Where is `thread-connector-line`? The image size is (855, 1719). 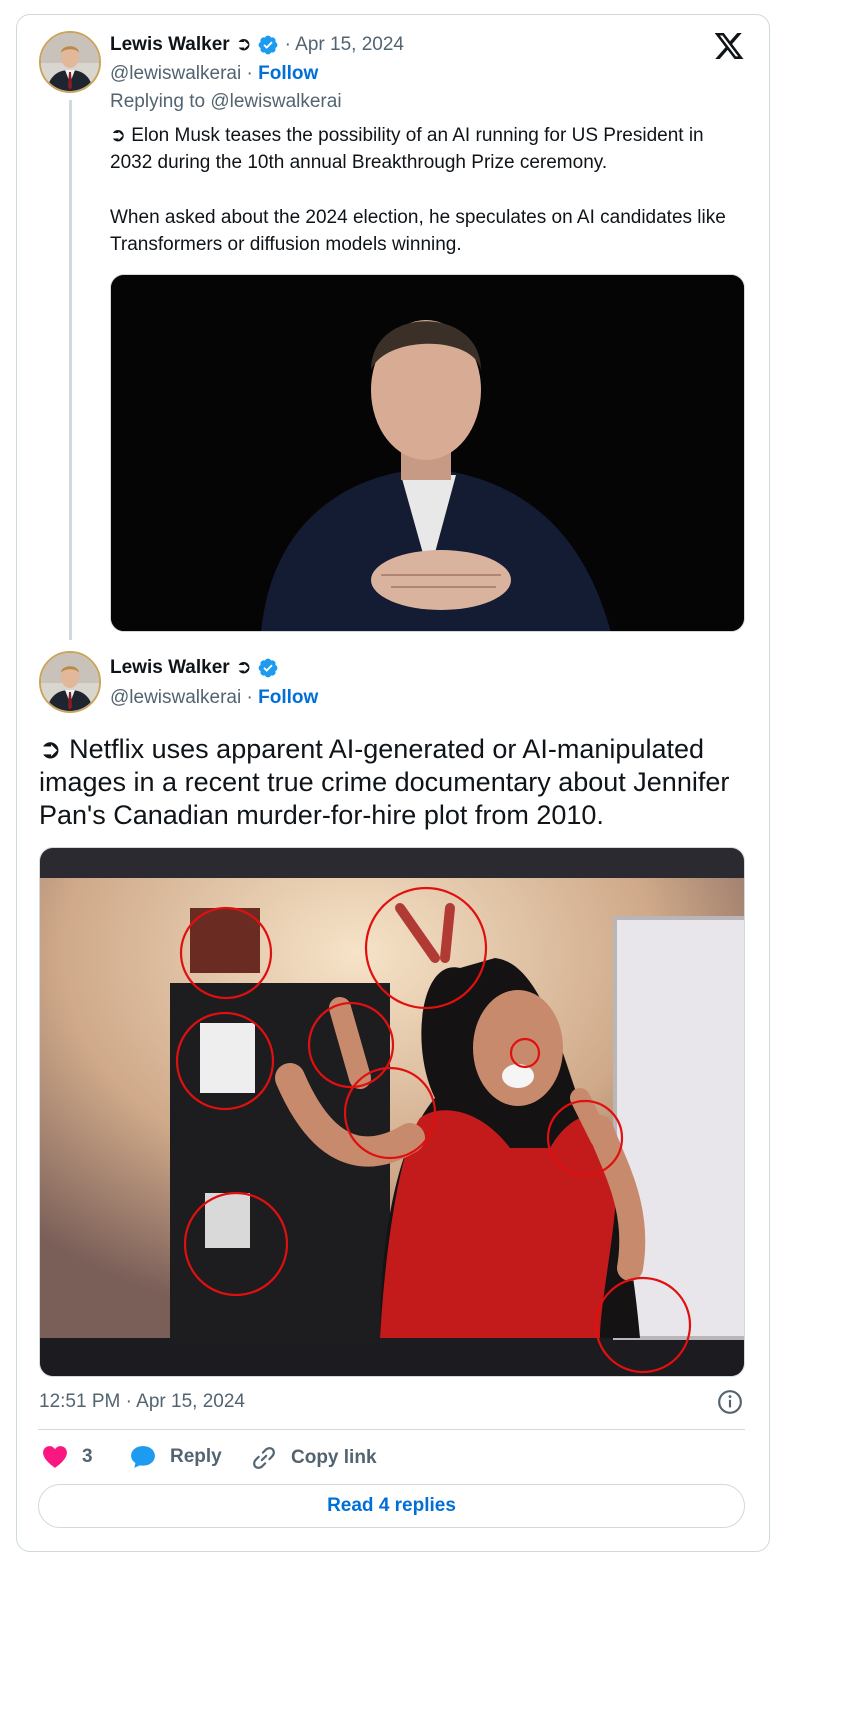 thread-connector-line is located at coordinates (70, 370).